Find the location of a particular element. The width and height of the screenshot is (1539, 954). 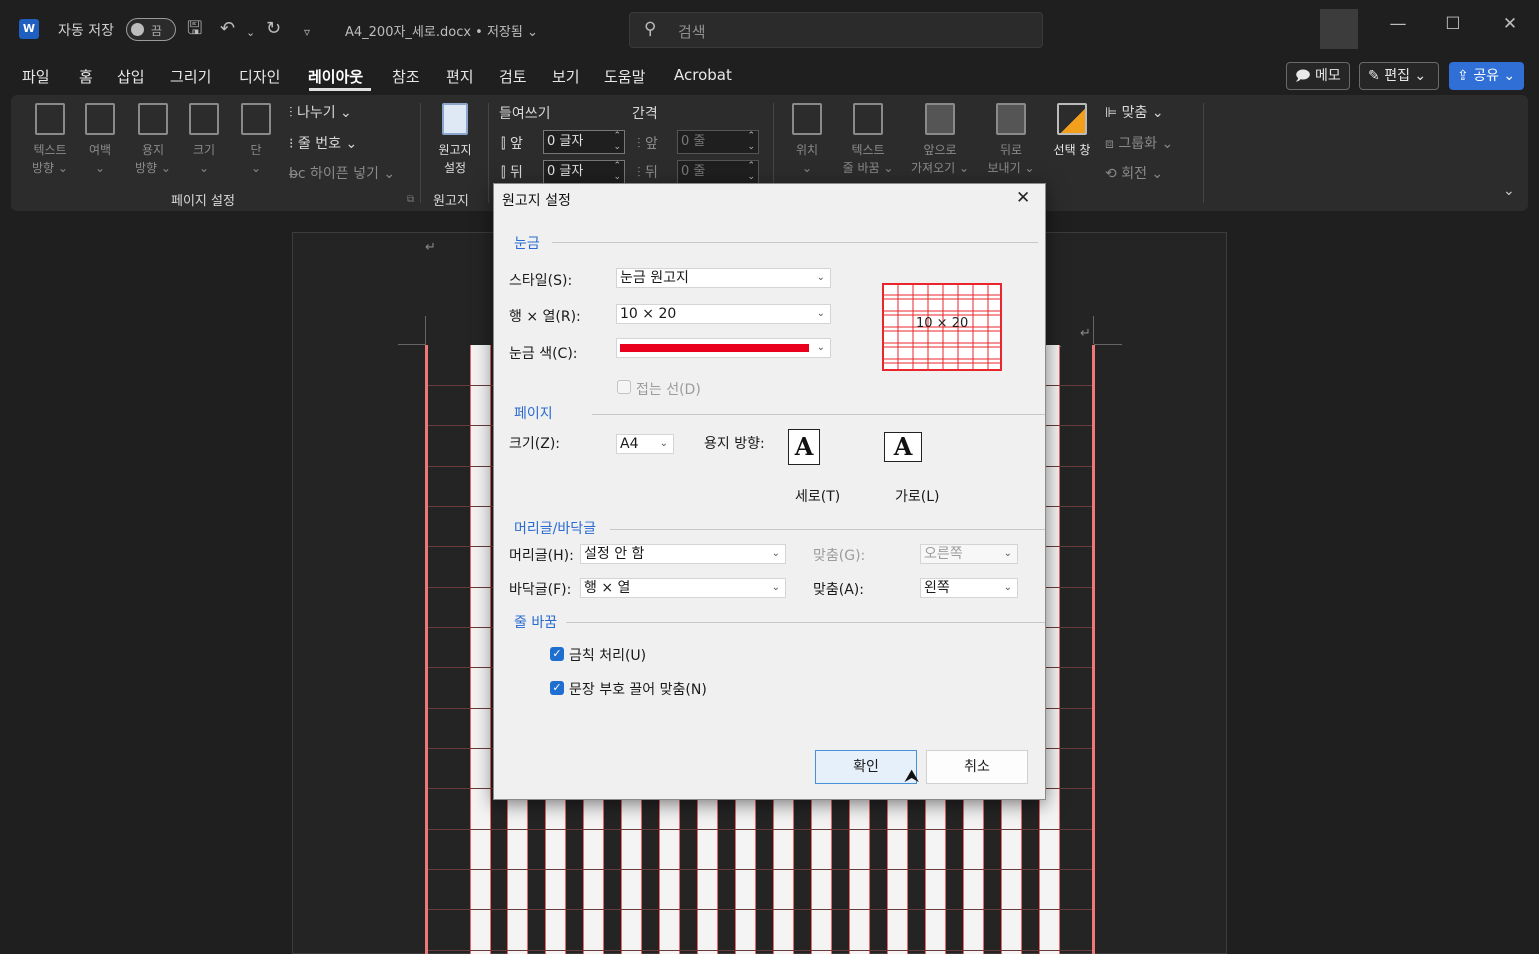

footer-align-select: 왼쪽 ⌄ is located at coordinates (969, 588).